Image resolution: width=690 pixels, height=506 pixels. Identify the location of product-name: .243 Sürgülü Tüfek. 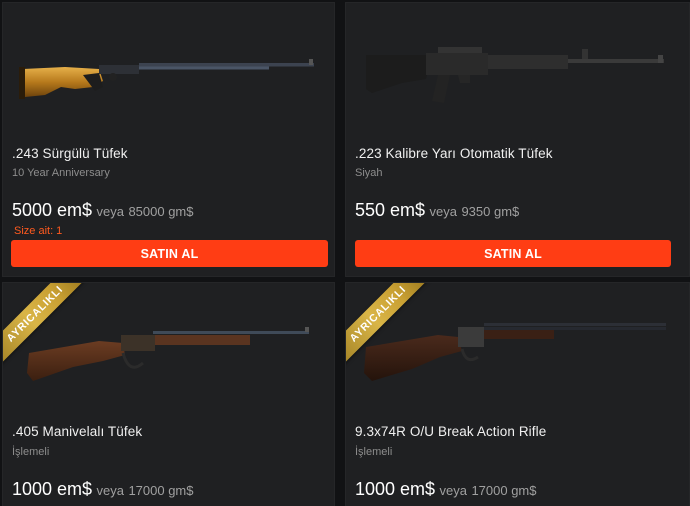
(70, 153).